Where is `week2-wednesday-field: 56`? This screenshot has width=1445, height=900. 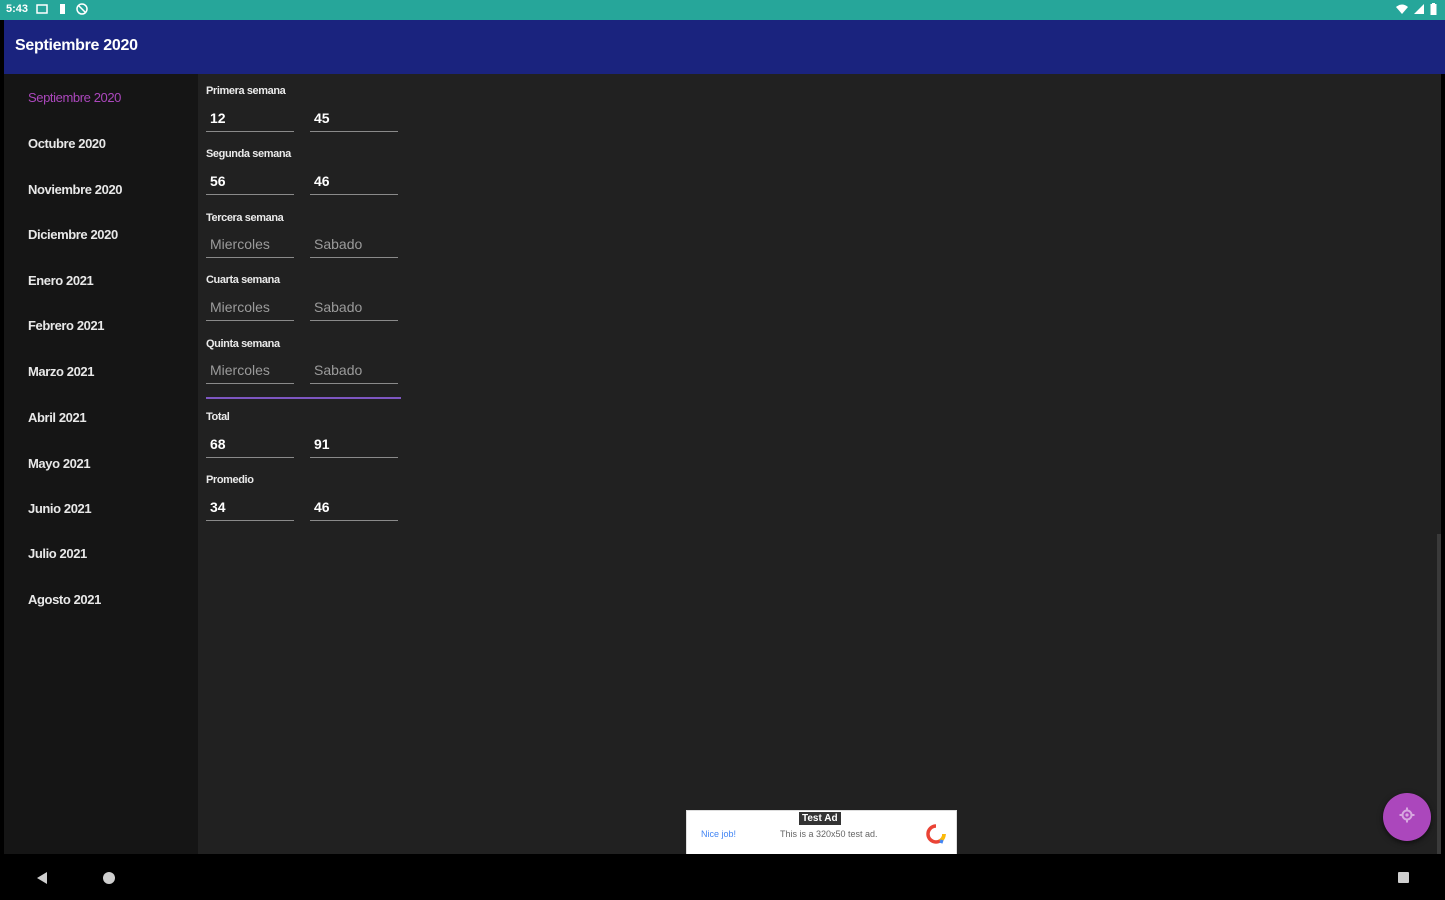
week2-wednesday-field: 56 is located at coordinates (250, 183).